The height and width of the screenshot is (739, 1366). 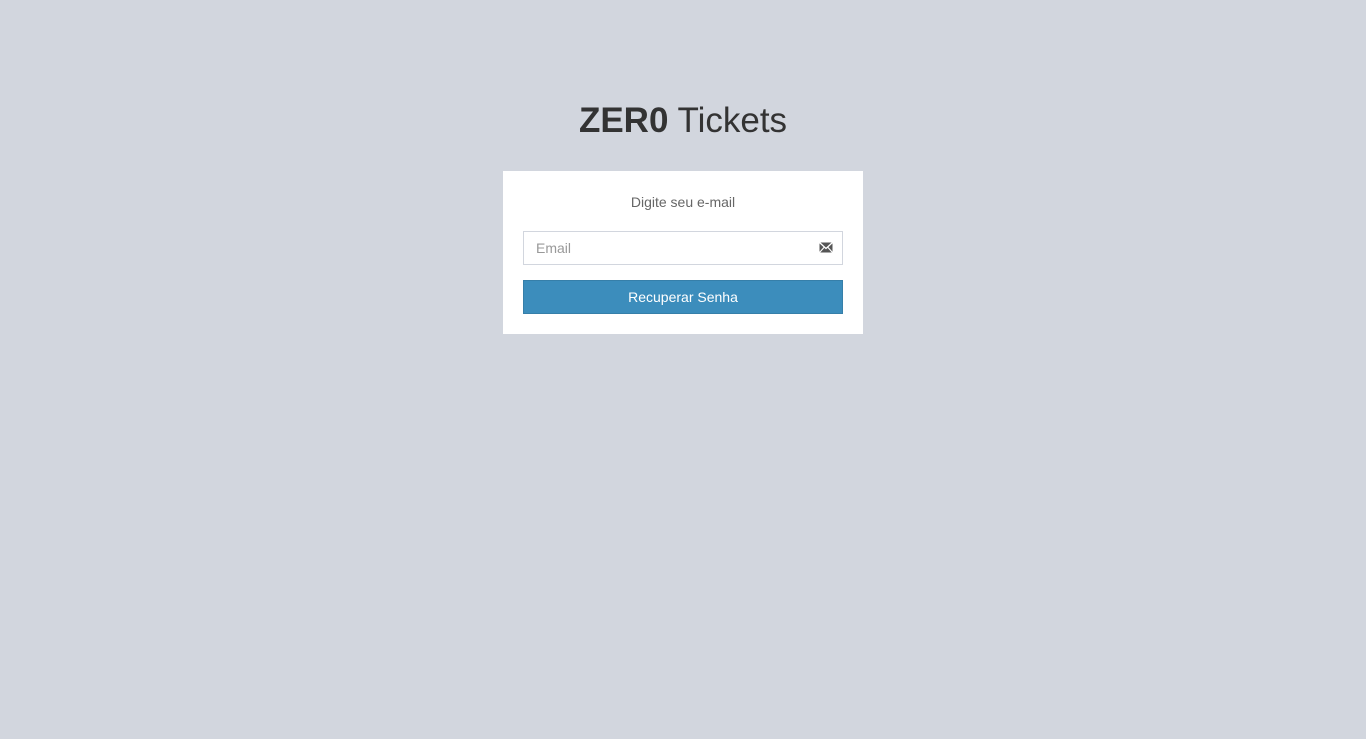 What do you see at coordinates (826, 247) in the screenshot?
I see `envelope-icon` at bounding box center [826, 247].